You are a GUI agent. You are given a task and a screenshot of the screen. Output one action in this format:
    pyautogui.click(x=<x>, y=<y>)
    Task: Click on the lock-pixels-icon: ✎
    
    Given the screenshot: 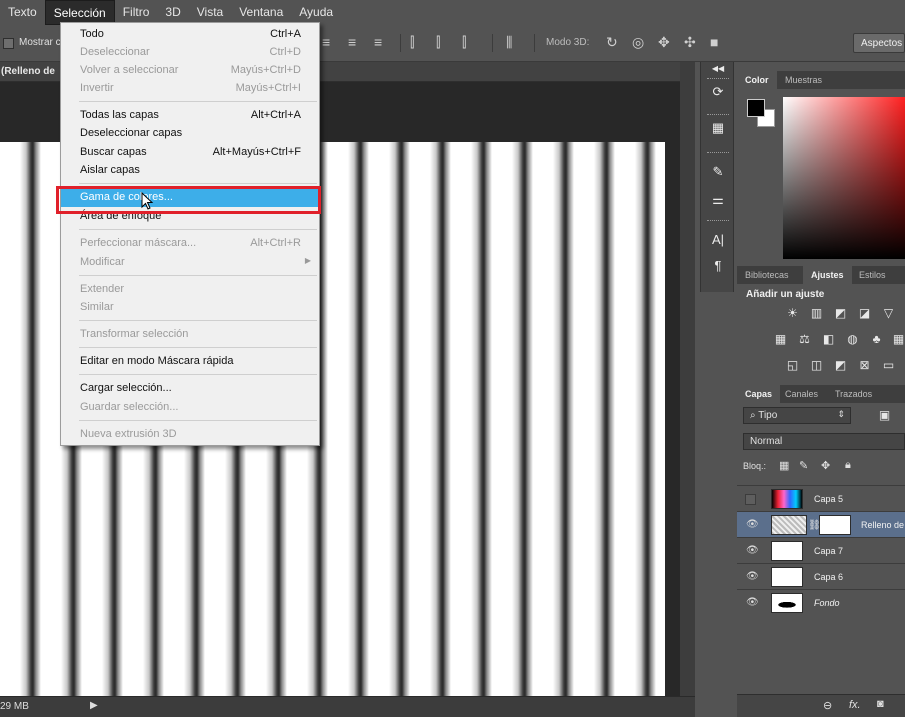 What is the action you would take?
    pyautogui.click(x=803, y=465)
    